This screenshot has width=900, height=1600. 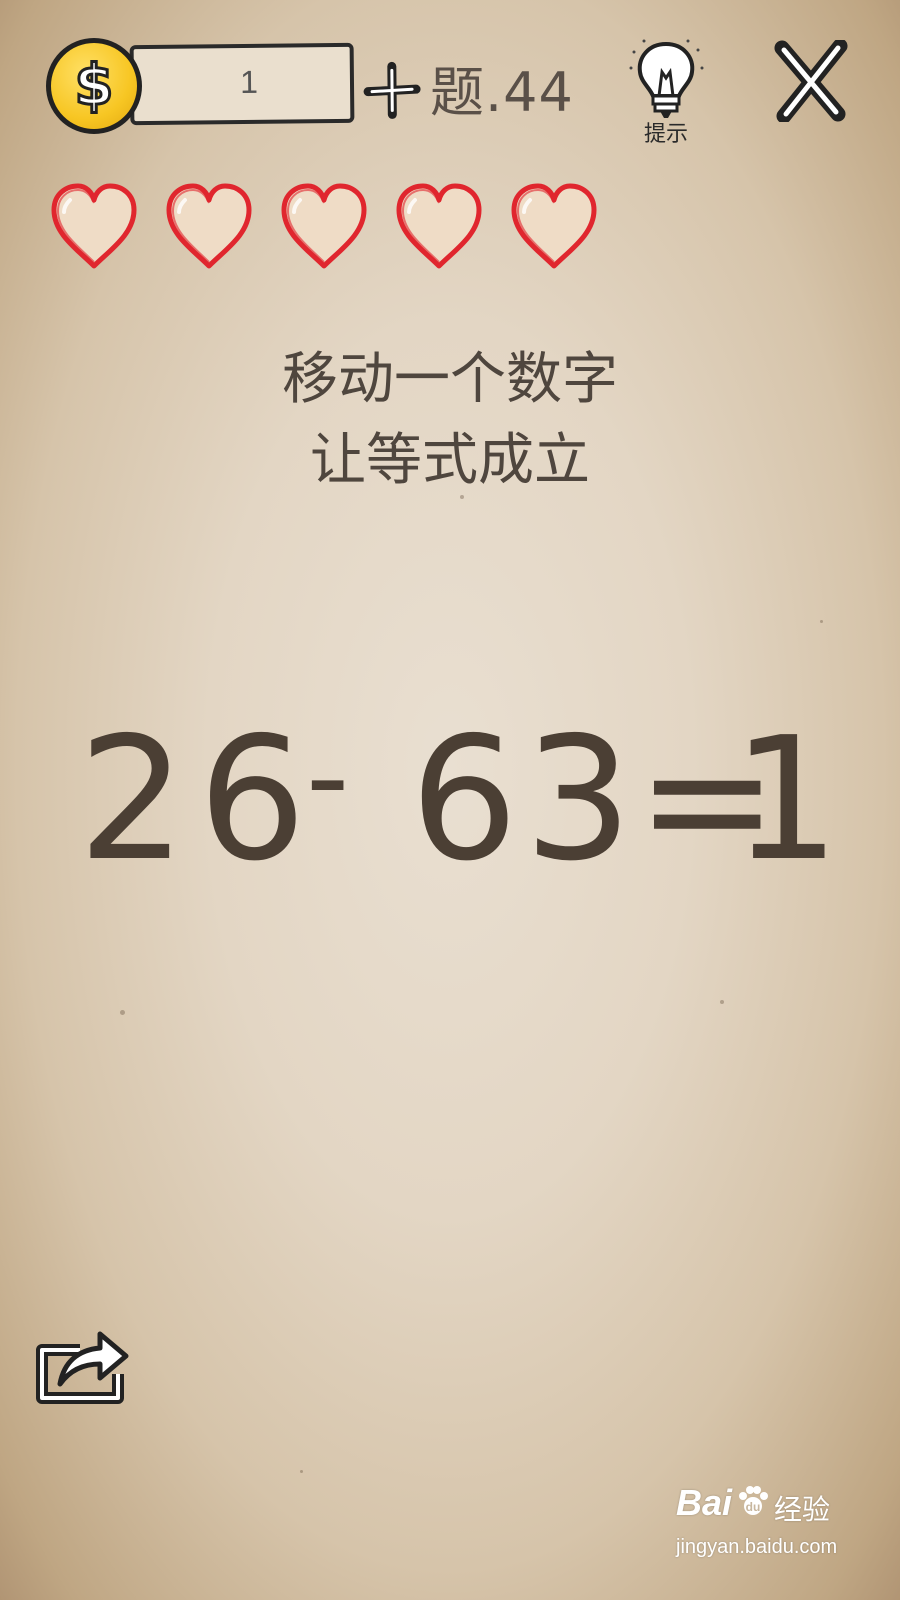 I want to click on close-icon, so click(x=811, y=81).